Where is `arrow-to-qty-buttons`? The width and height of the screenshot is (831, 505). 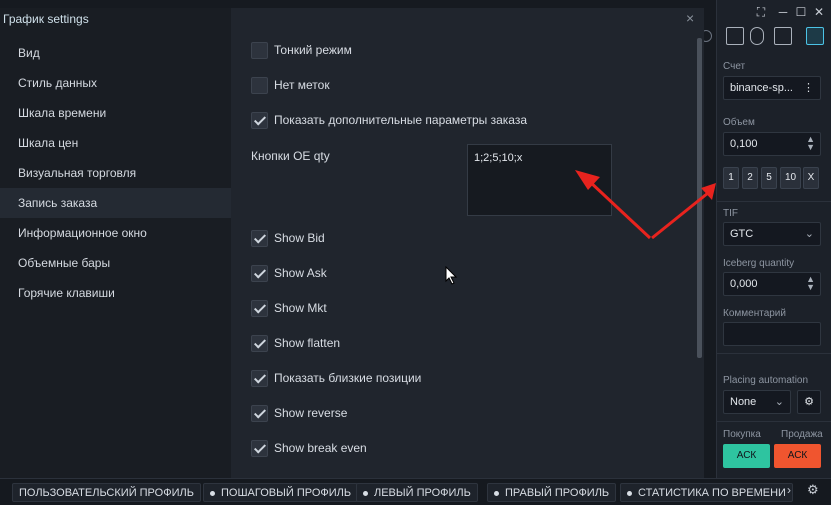
arrow-to-qty-buttons is located at coordinates (680, 215).